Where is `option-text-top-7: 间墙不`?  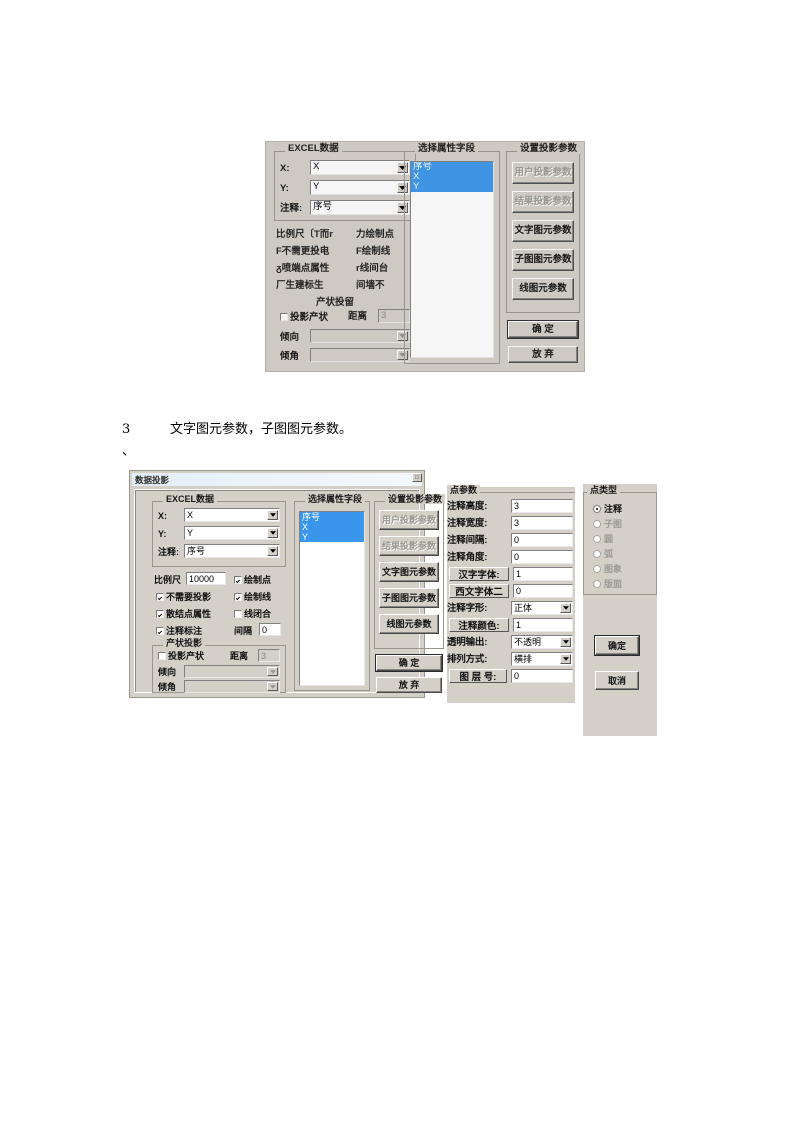 option-text-top-7: 间墙不 is located at coordinates (370, 285).